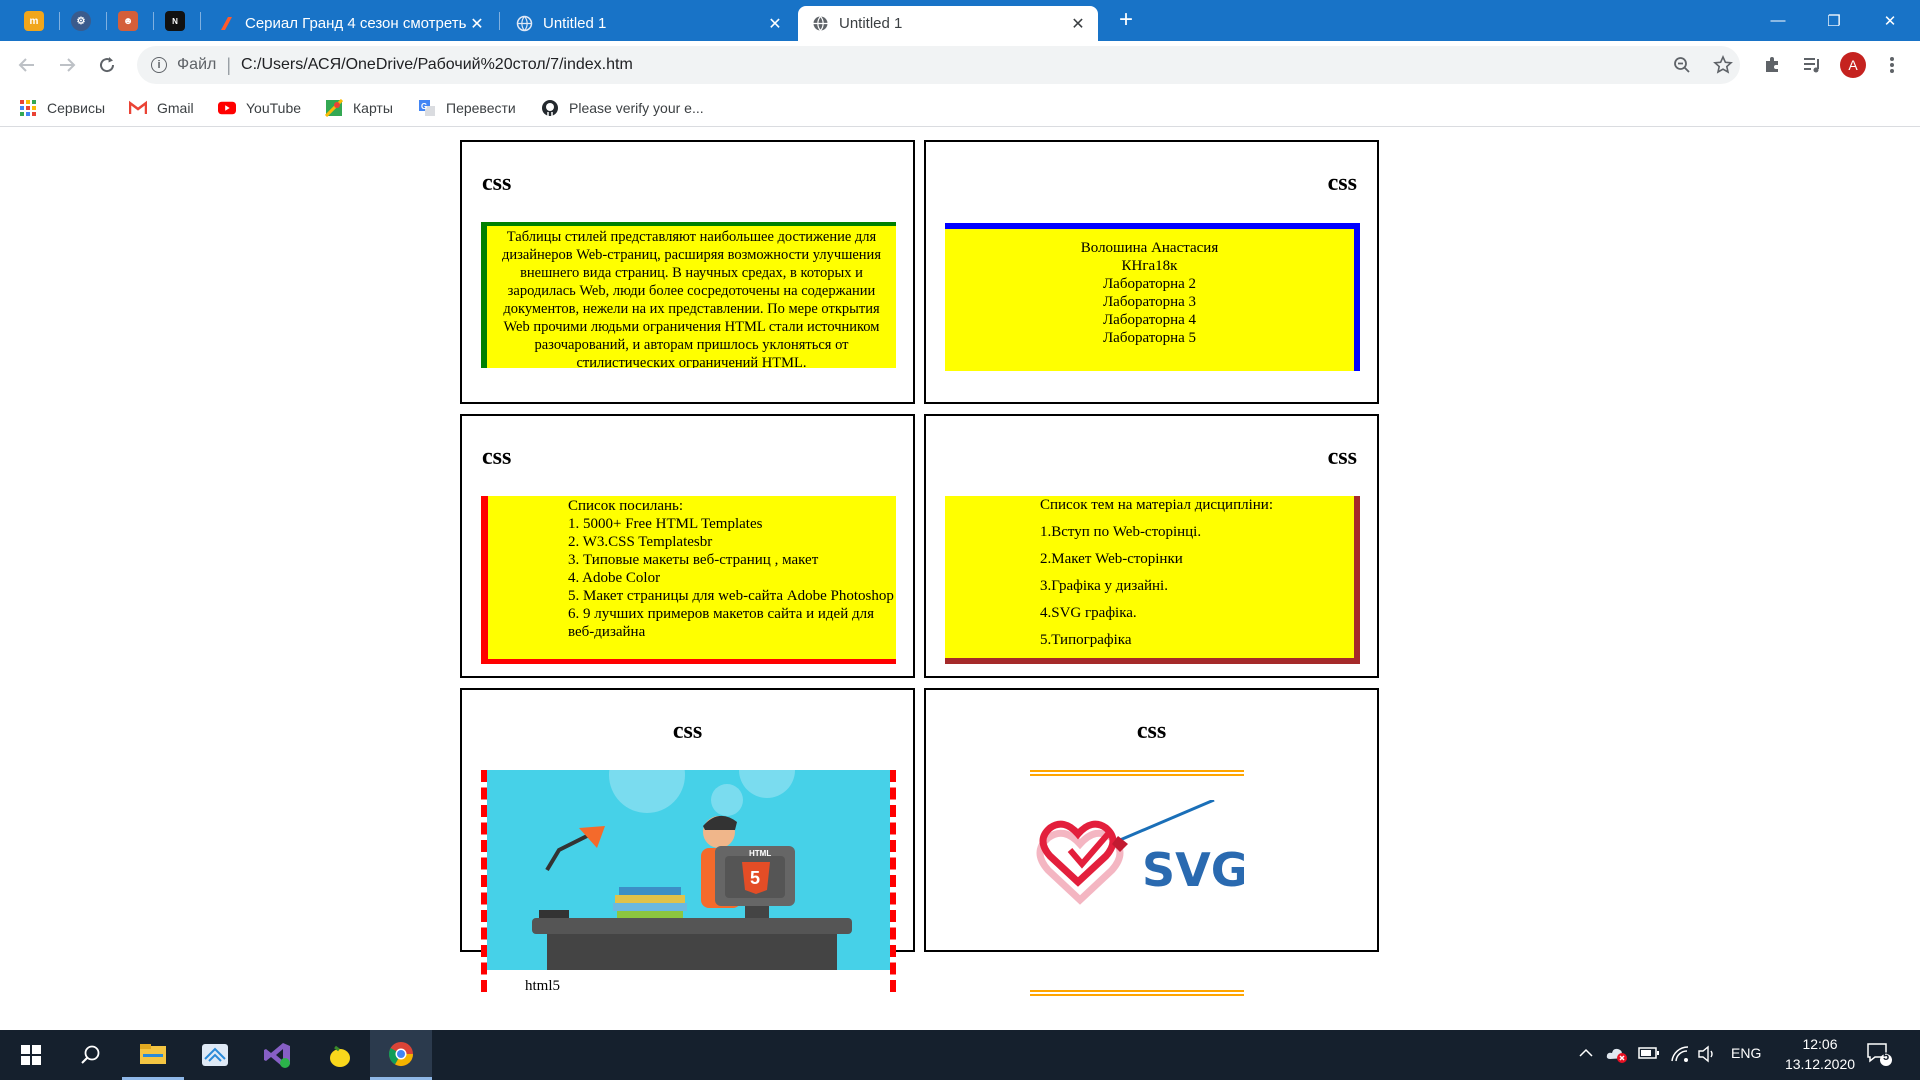  I want to click on taskbar-lemon-app, so click(339, 1055).